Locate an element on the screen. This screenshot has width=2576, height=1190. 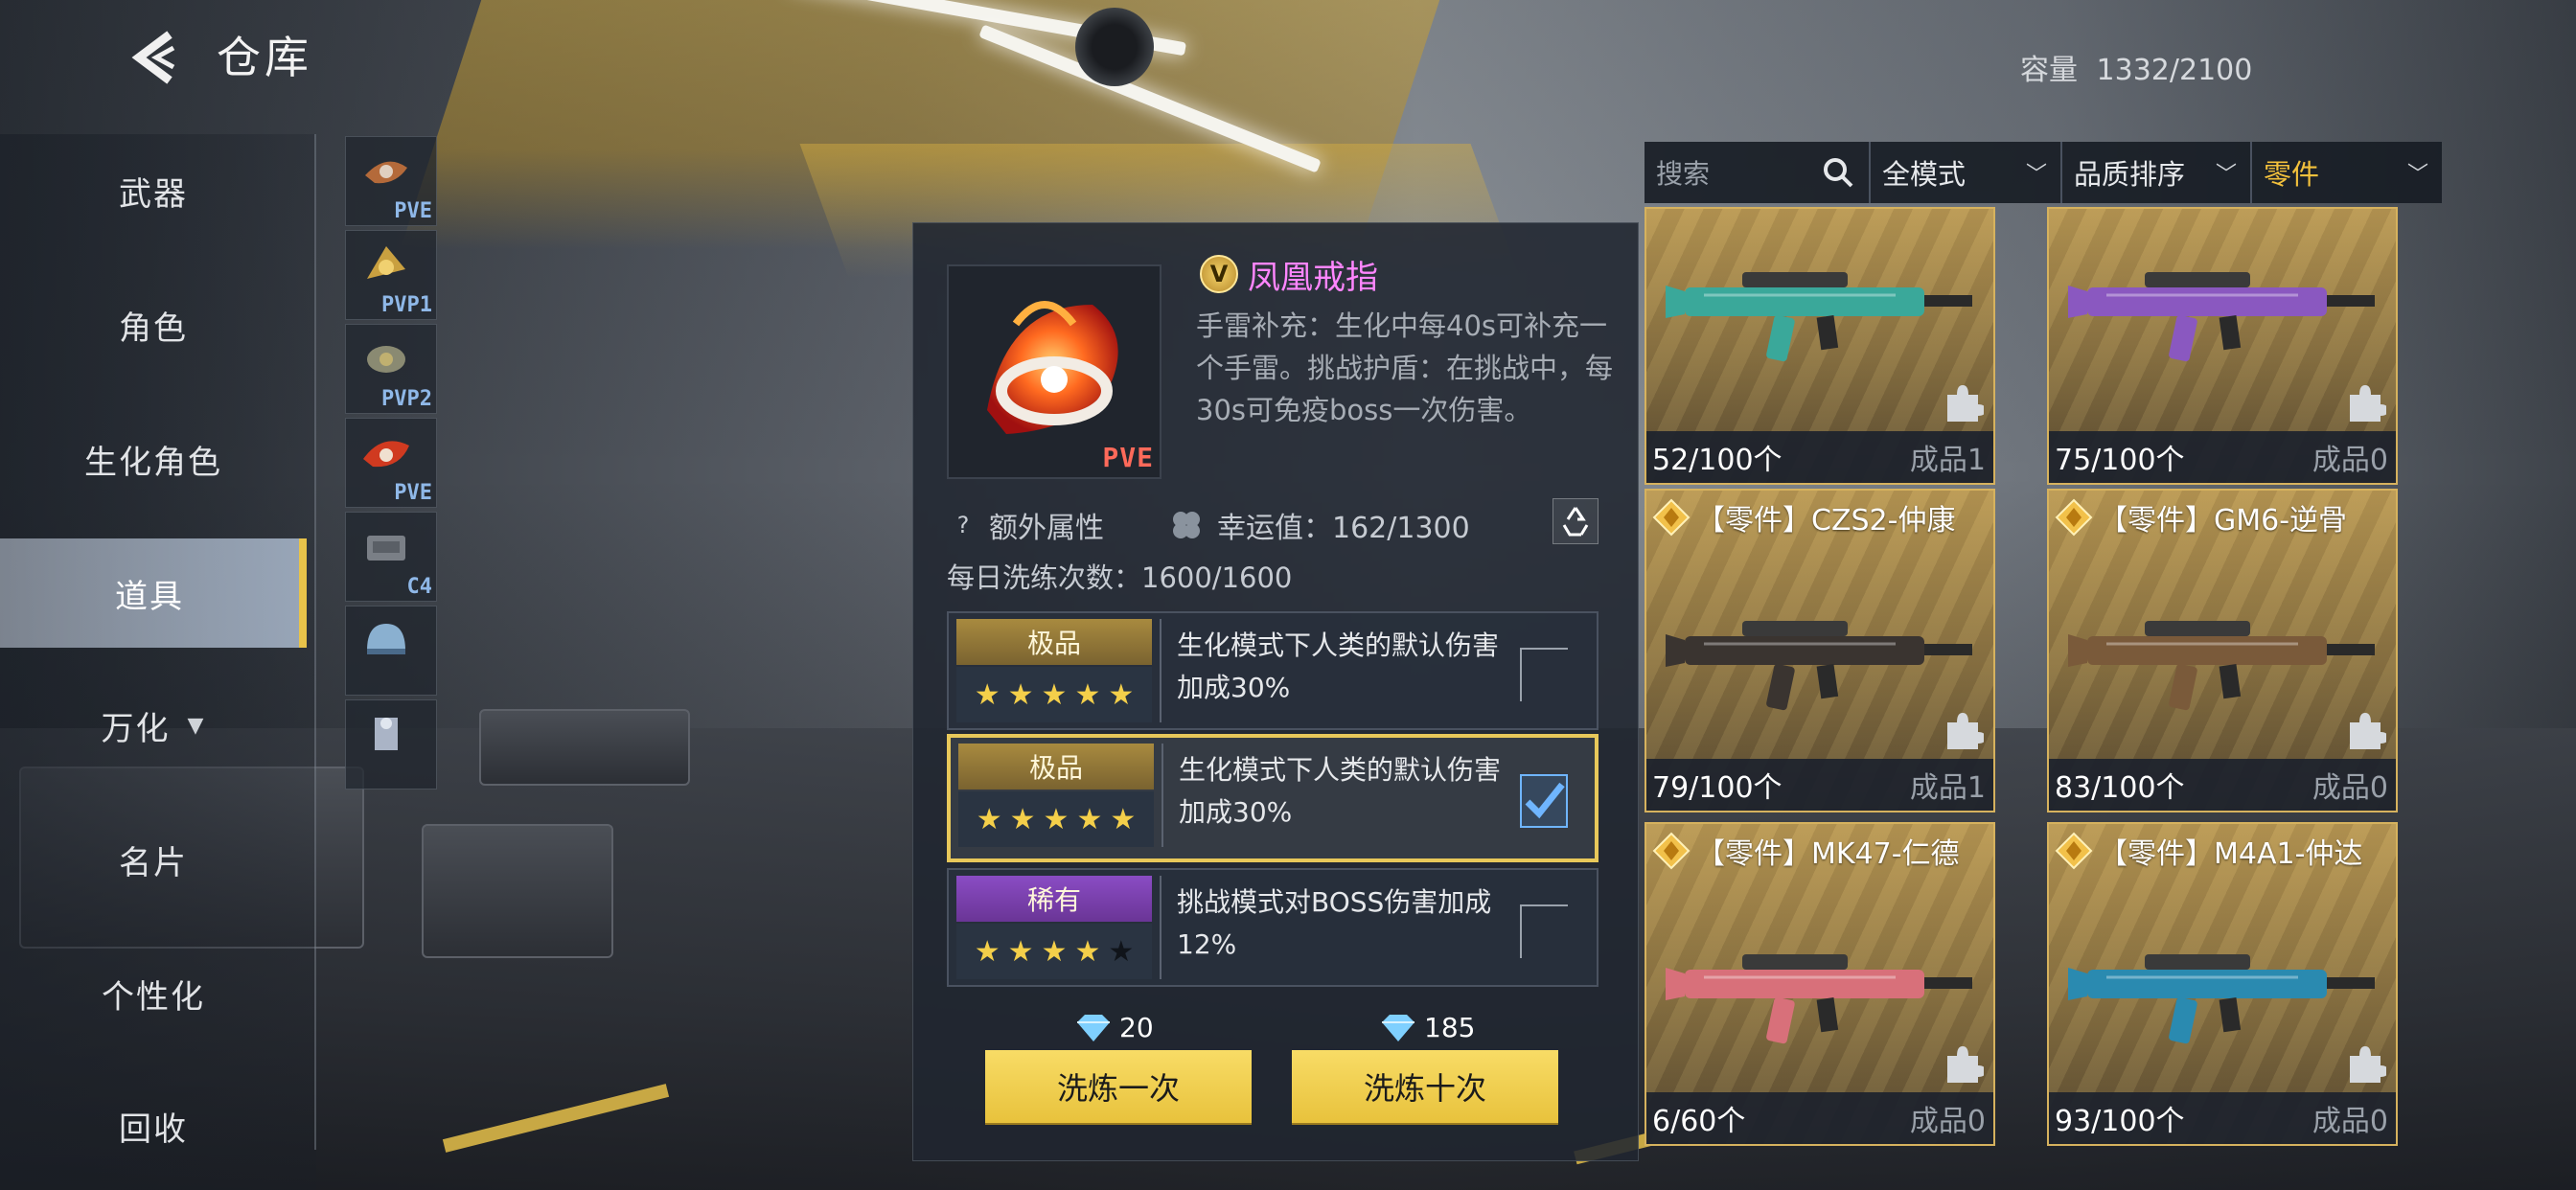
card-title-row: 【零件】CZS2-仲康 is located at coordinates (1803, 517).